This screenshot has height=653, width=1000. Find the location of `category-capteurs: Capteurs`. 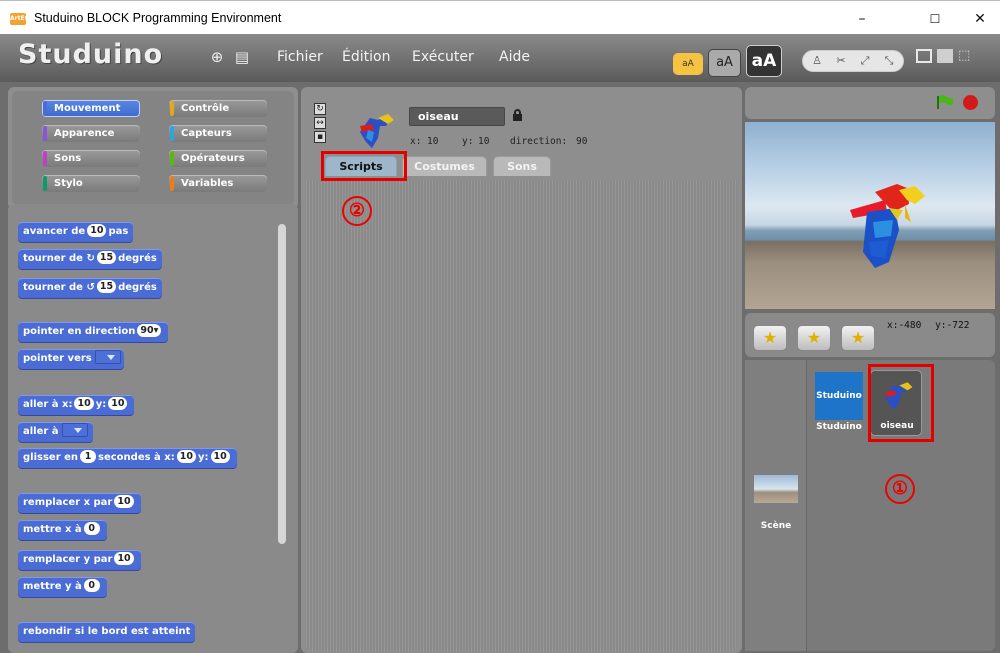

category-capteurs: Capteurs is located at coordinates (218, 133).